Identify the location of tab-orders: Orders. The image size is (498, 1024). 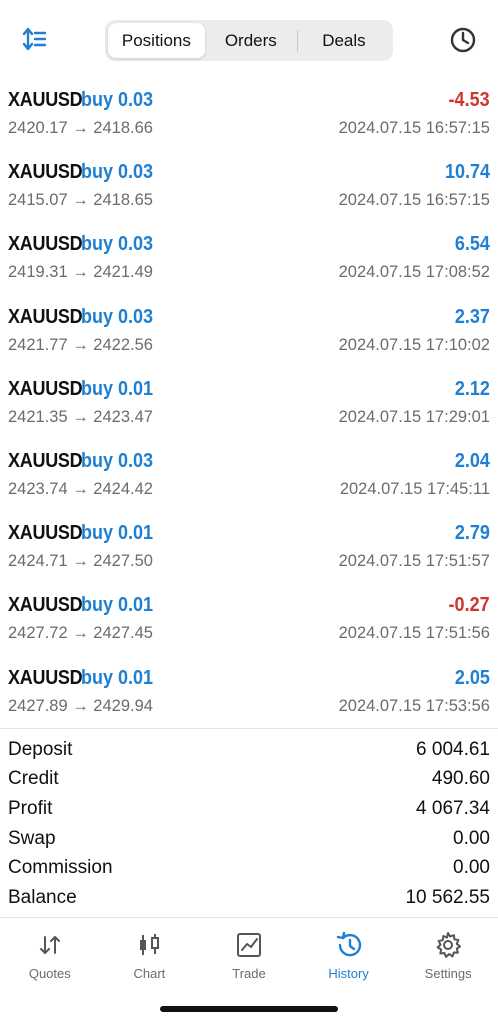
(251, 40).